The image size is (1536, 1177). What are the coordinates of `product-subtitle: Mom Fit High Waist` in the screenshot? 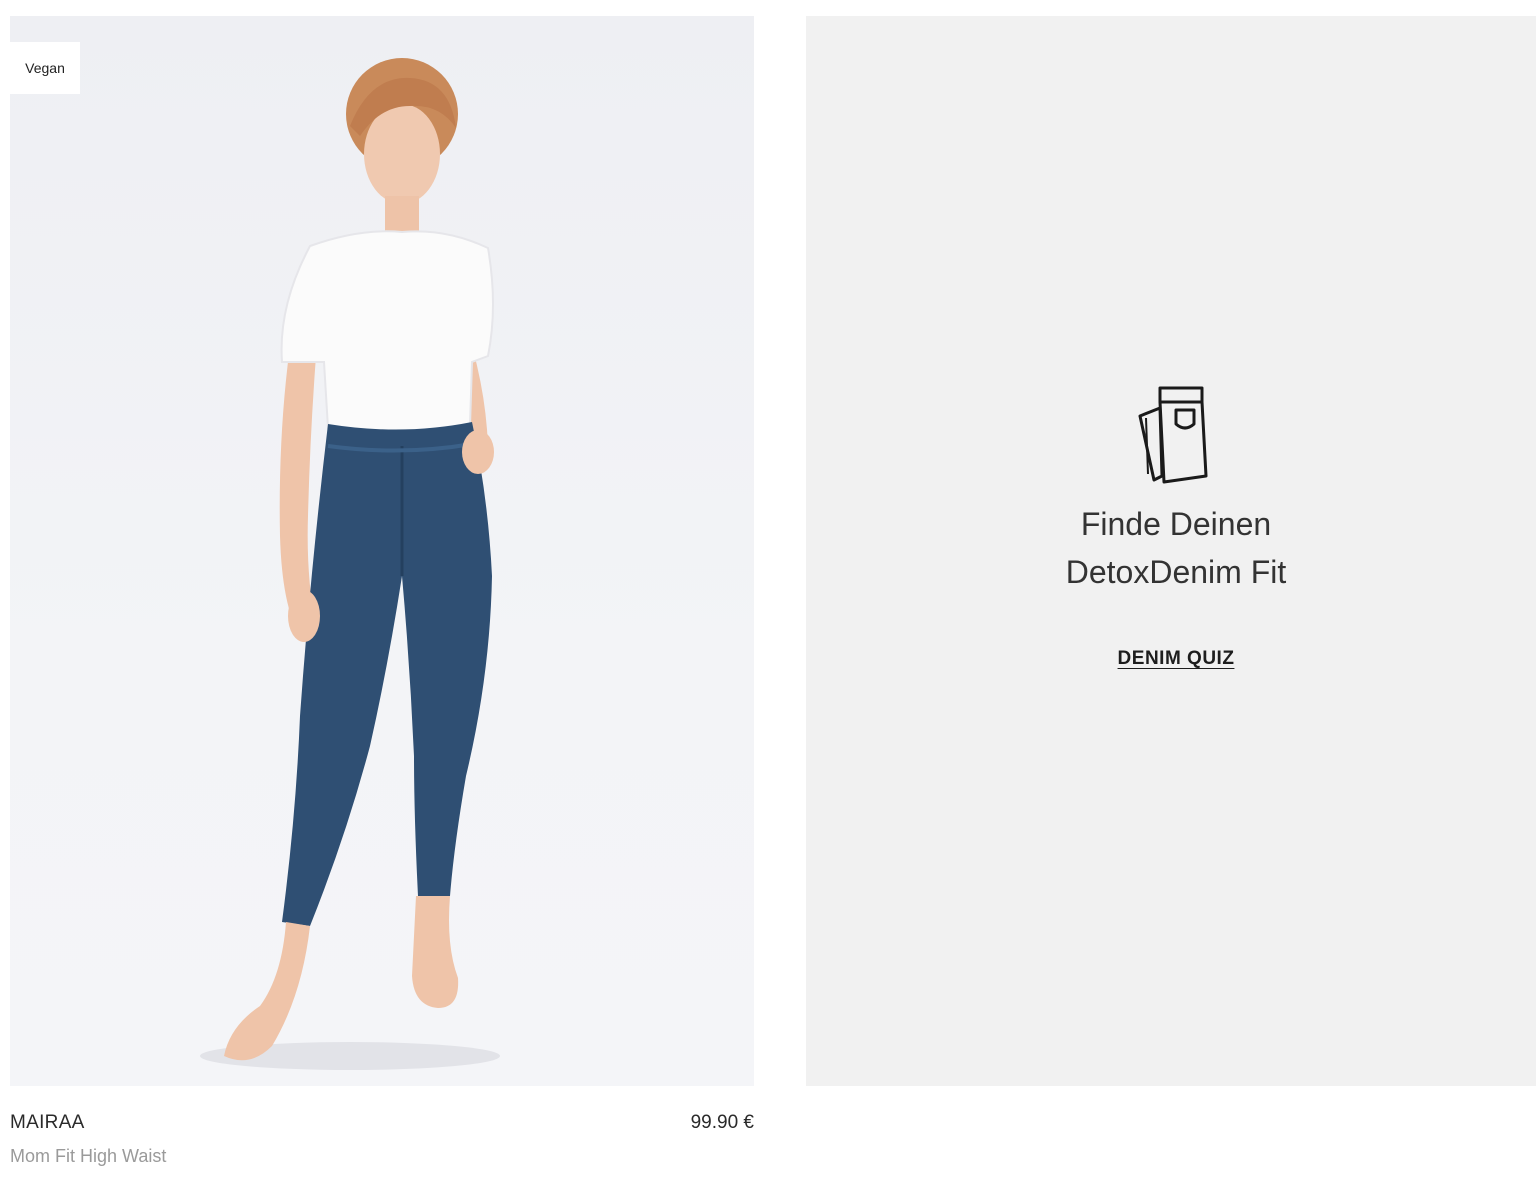 It's located at (88, 1156).